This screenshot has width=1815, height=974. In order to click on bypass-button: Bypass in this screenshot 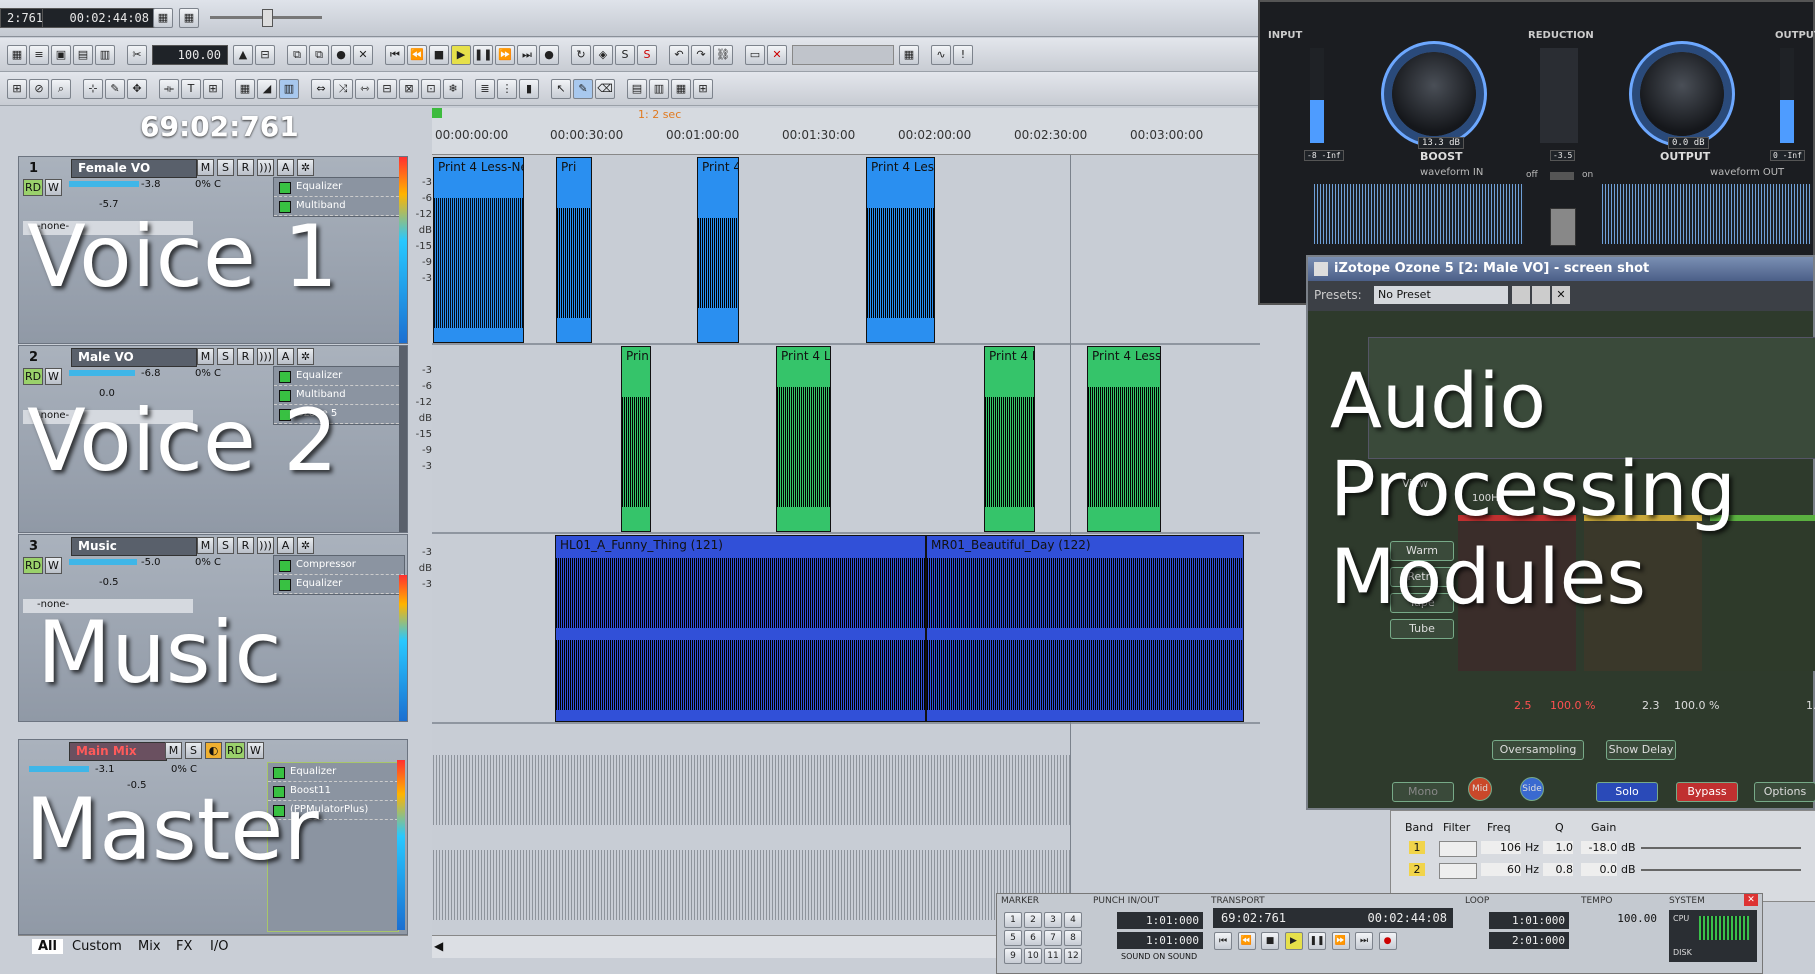, I will do `click(1707, 792)`.